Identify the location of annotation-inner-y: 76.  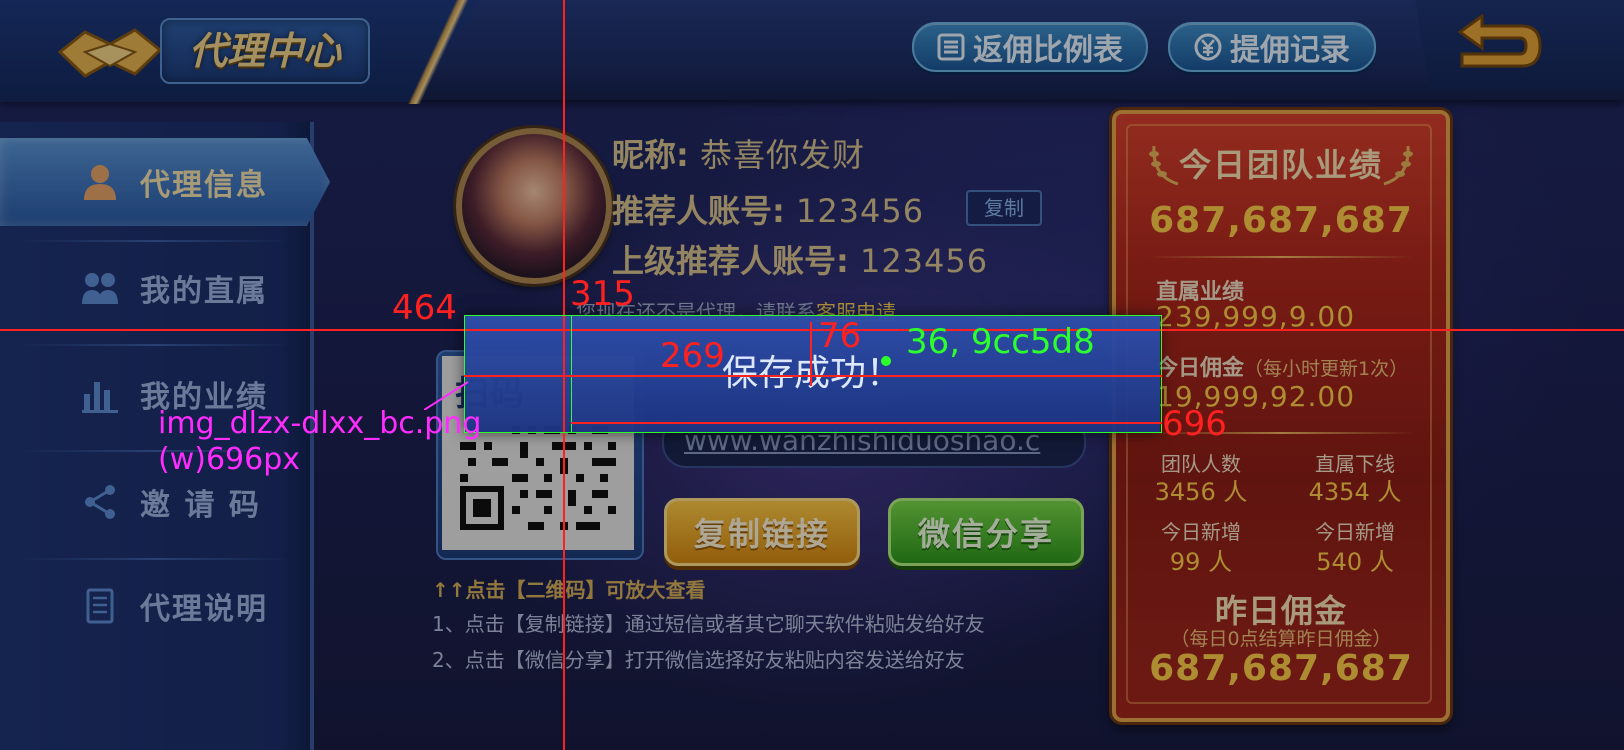
(840, 336).